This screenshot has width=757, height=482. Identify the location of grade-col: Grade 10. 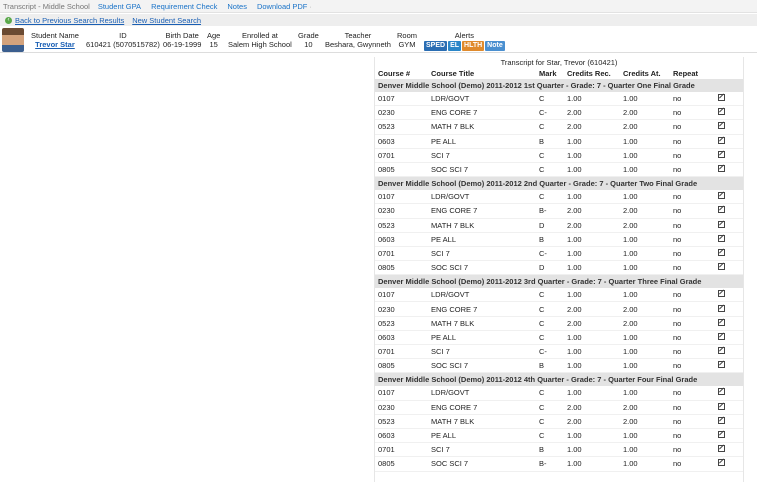
(308, 40).